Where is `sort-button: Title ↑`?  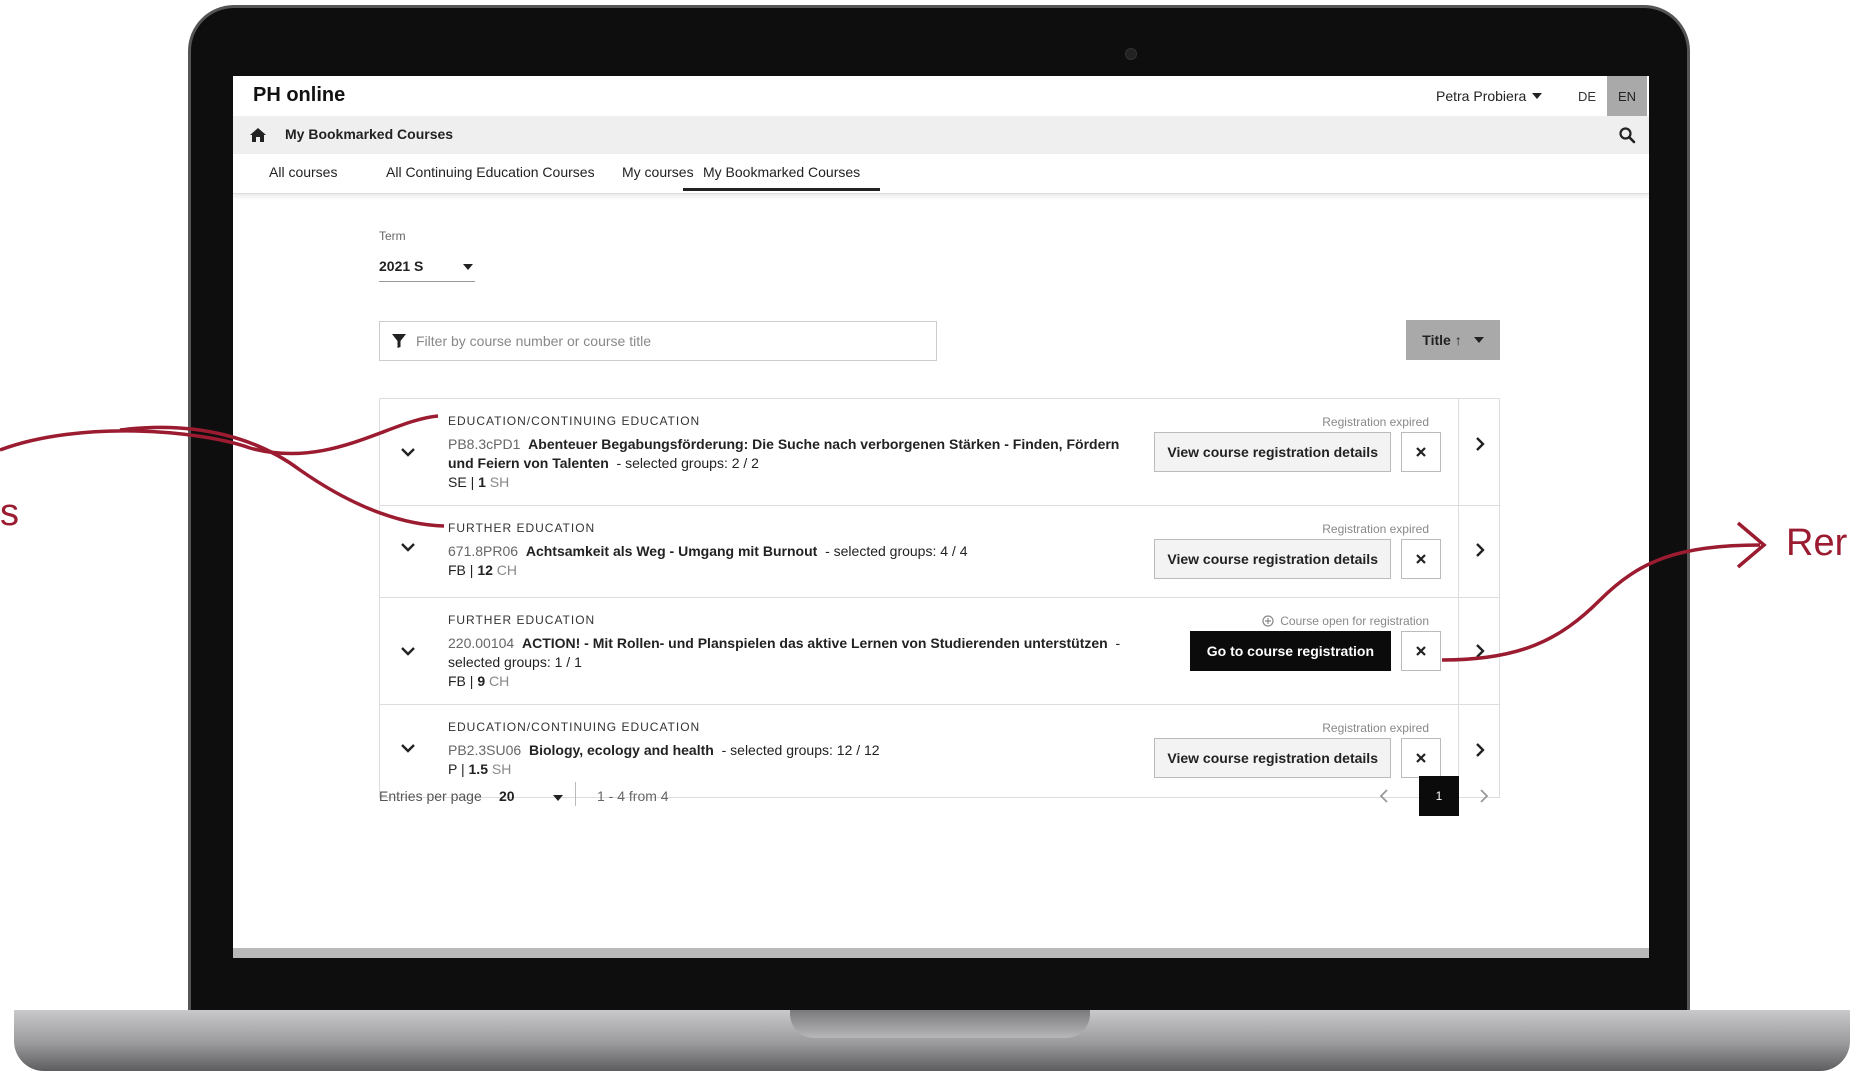
sort-button: Title ↑ is located at coordinates (1453, 340).